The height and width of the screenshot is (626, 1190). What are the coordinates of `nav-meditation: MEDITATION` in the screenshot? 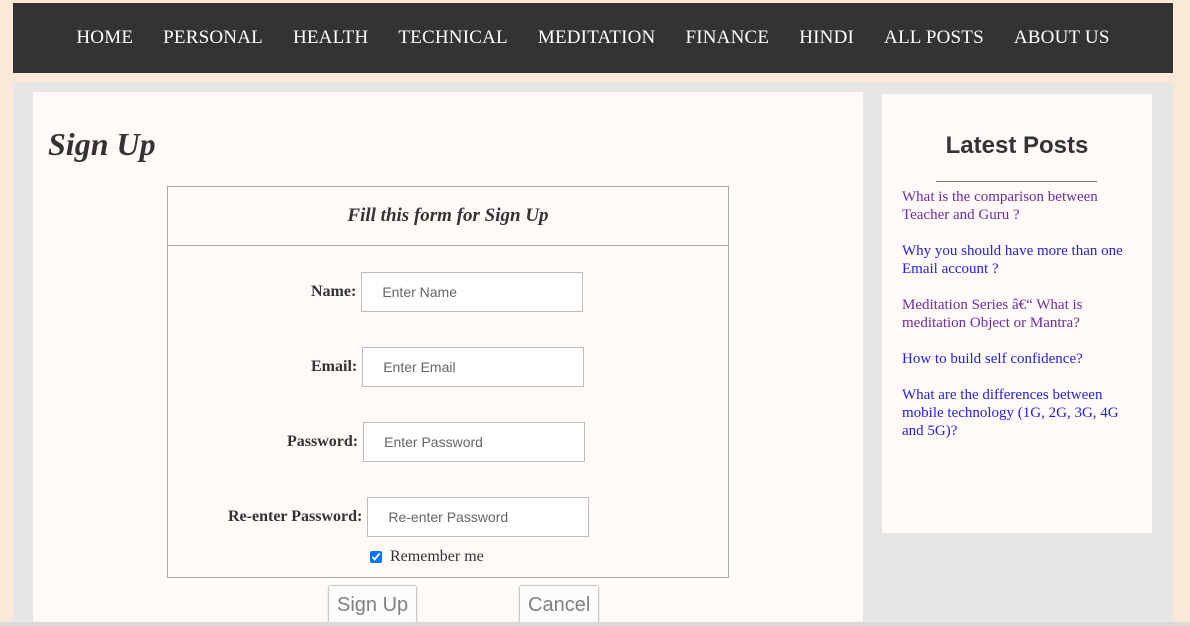 It's located at (597, 38).